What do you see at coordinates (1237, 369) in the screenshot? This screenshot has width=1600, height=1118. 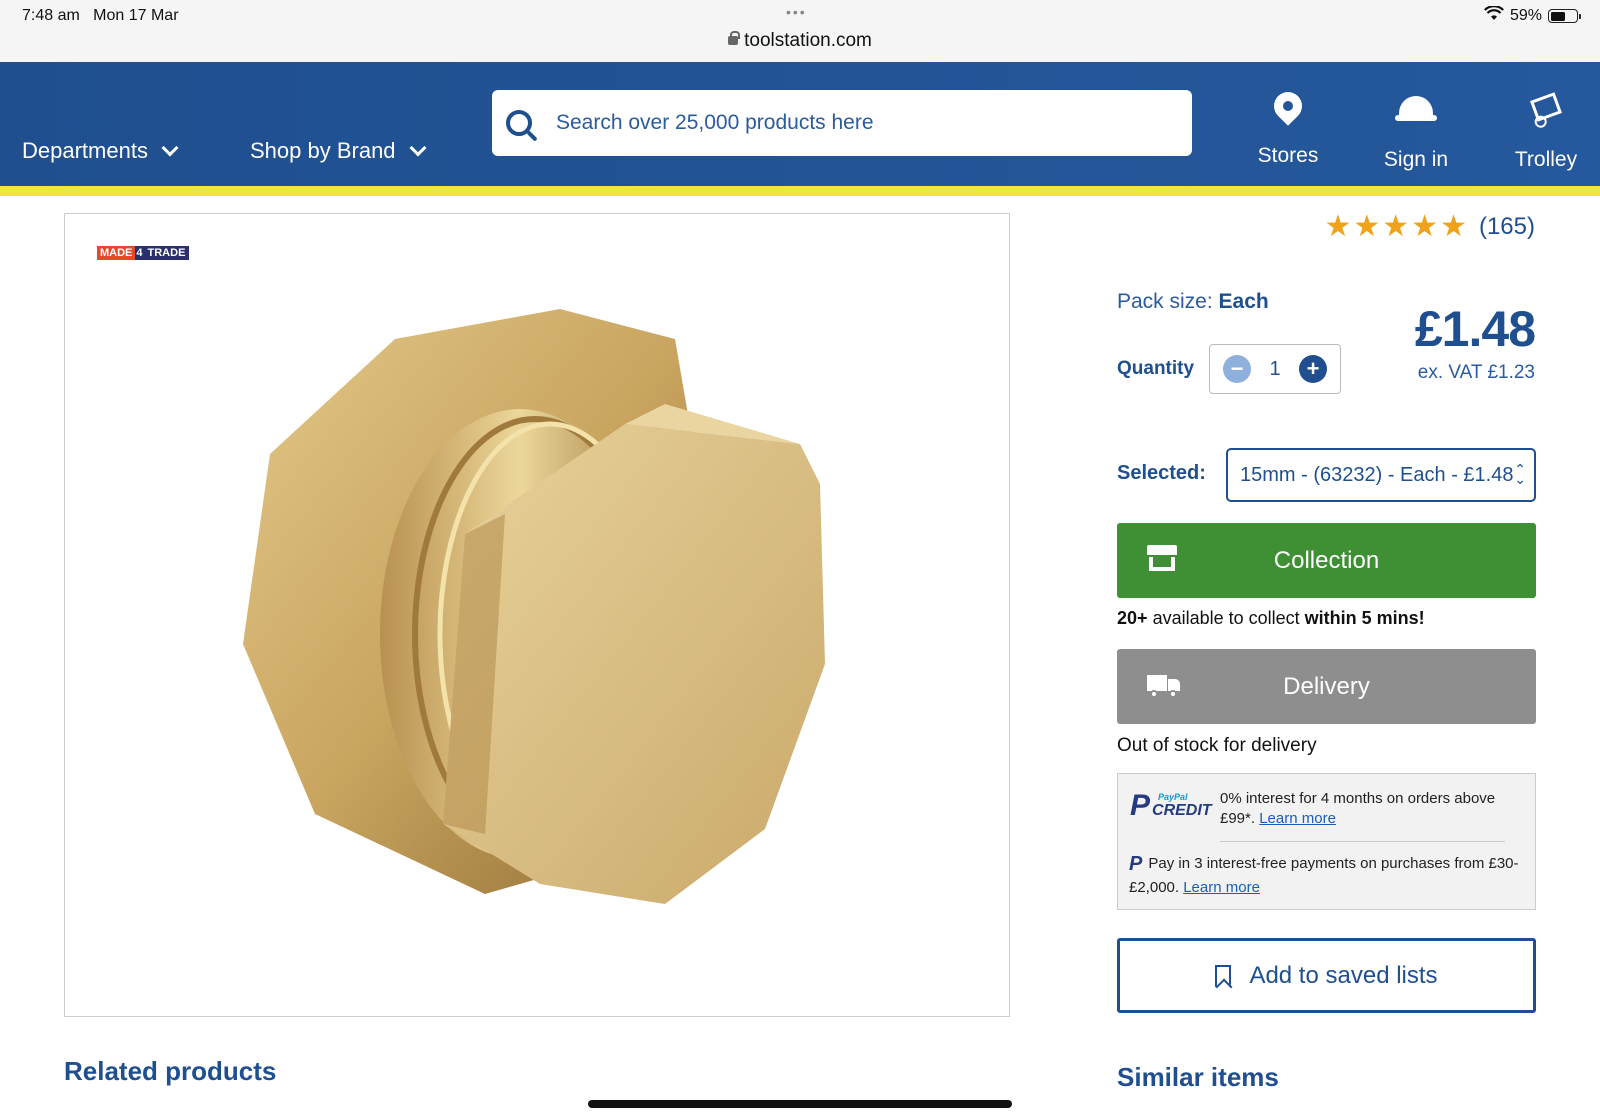 I see `decrease-quantity-button: −` at bounding box center [1237, 369].